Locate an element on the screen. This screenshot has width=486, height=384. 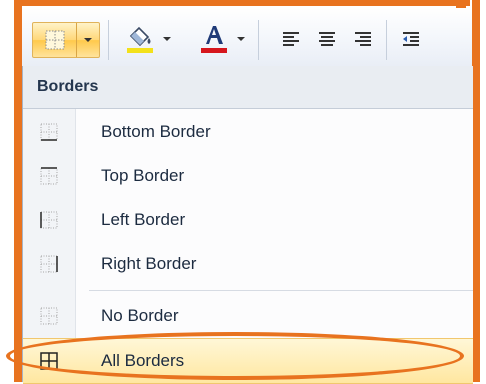
borders-button is located at coordinates (55, 40).